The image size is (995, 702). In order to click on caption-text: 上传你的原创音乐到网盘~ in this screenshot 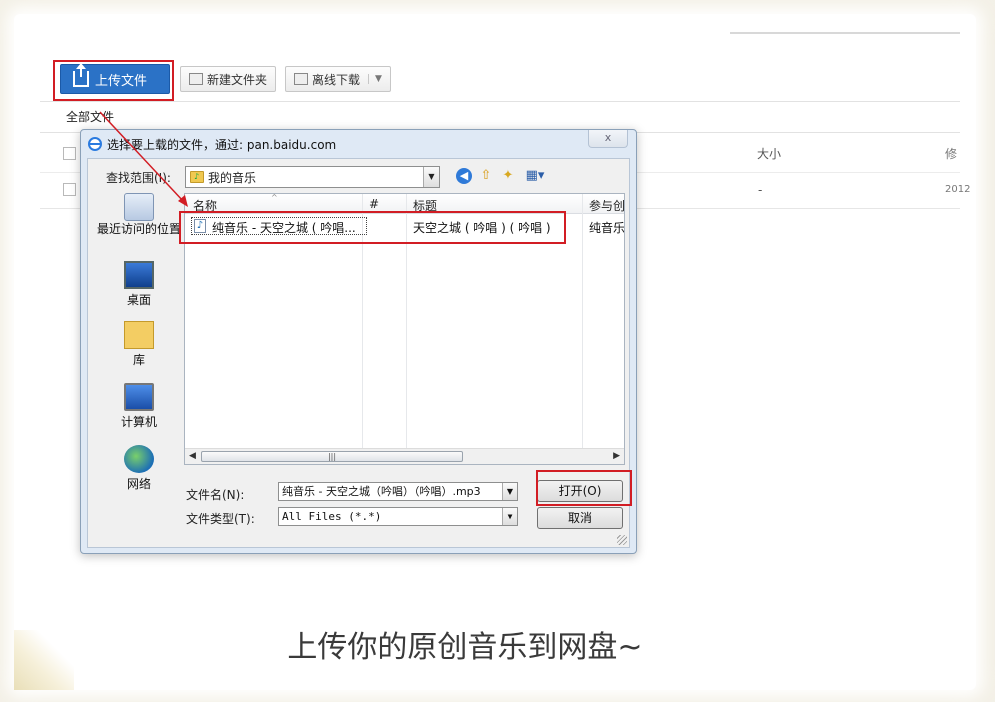, I will do `click(465, 647)`.